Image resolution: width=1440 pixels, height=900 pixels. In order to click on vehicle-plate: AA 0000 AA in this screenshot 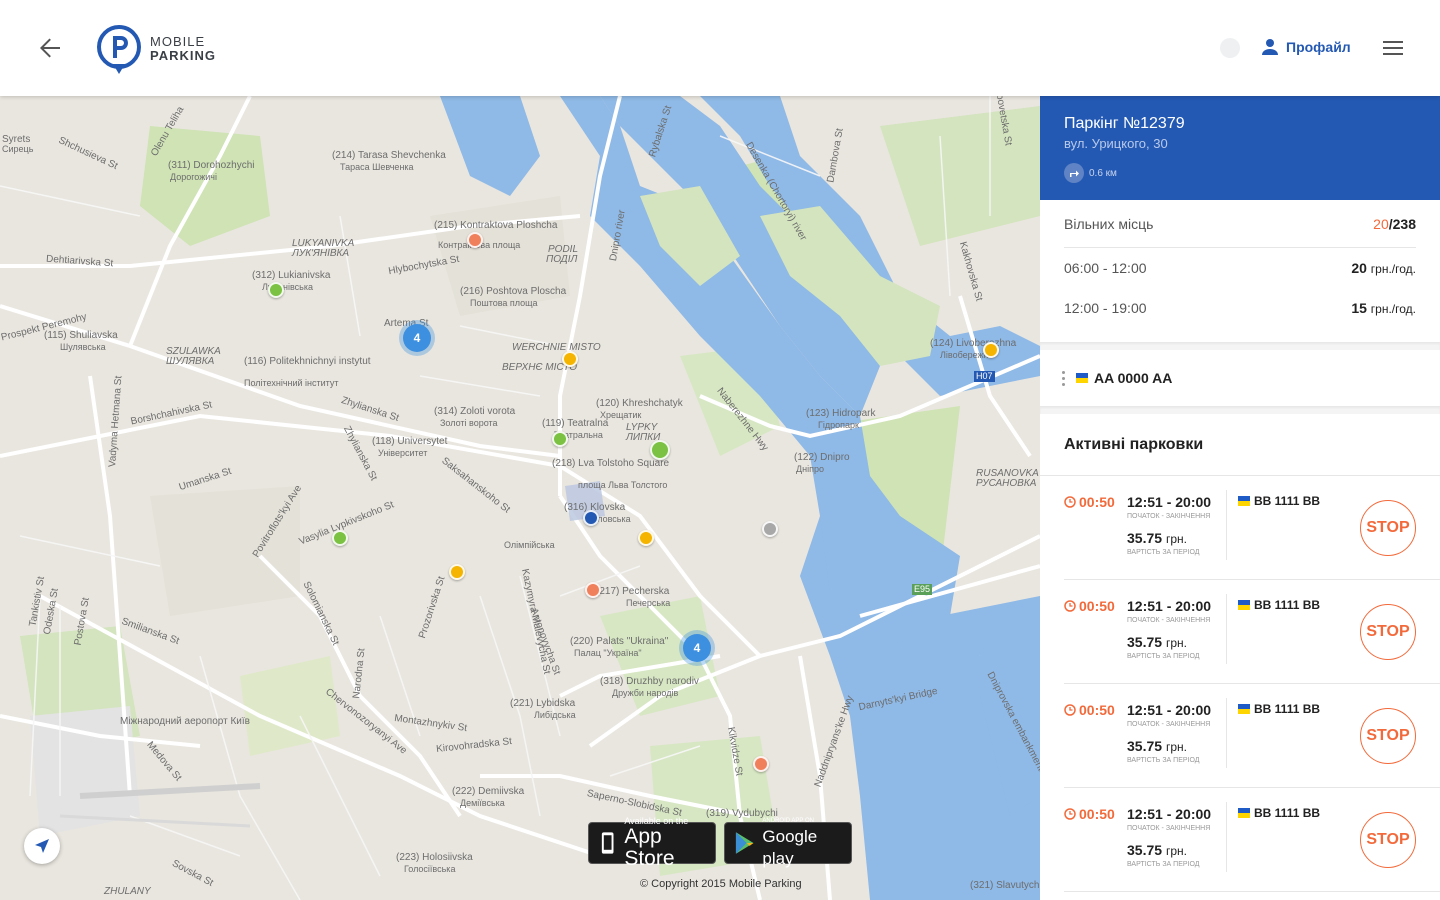, I will do `click(1133, 378)`.